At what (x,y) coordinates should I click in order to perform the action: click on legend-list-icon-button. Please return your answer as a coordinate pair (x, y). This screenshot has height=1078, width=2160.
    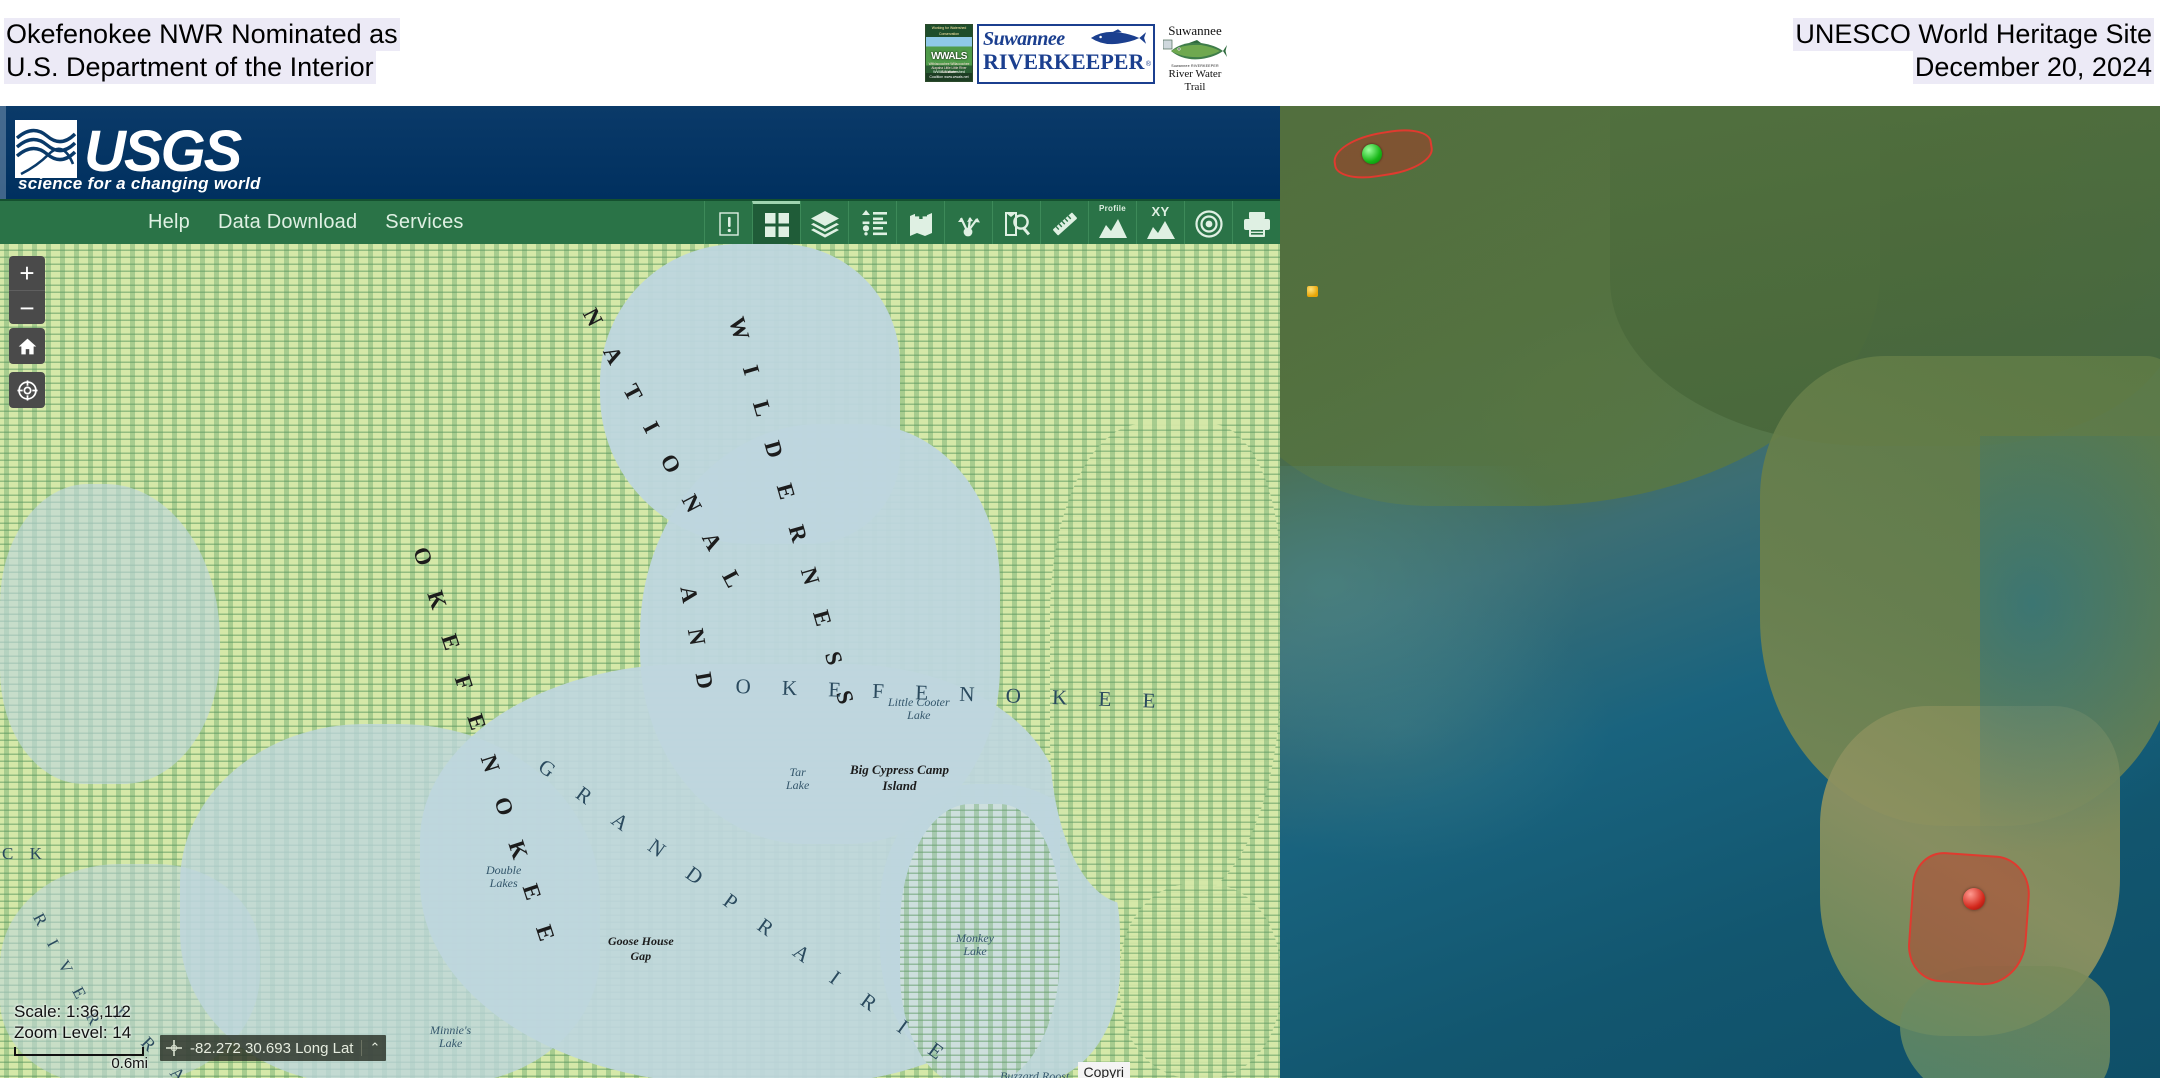
    Looking at the image, I should click on (872, 223).